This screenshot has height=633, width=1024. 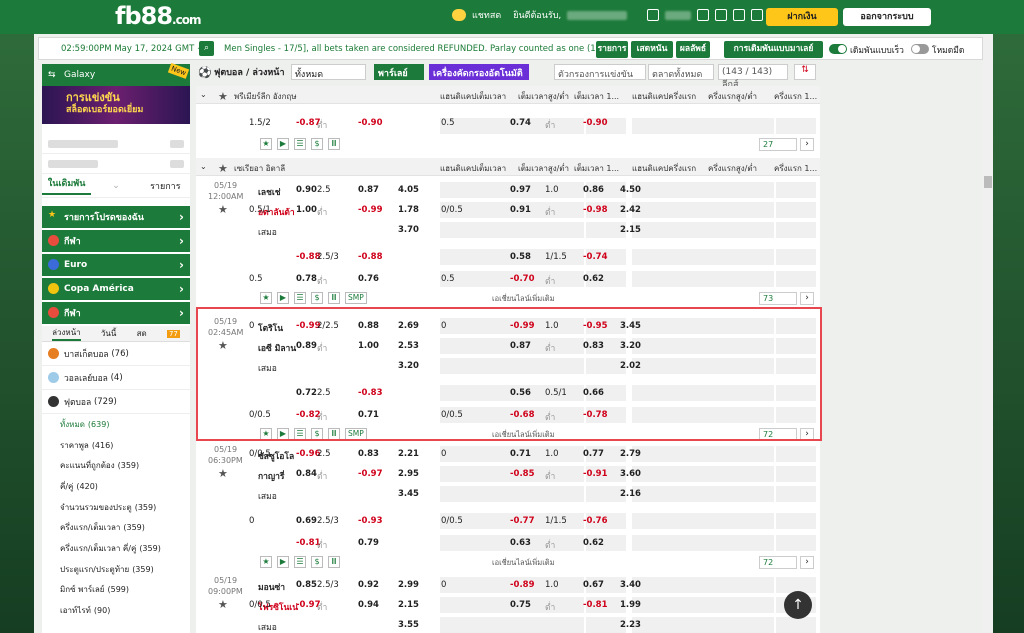 I want to click on results-button: ผลลัพธ์, so click(x=693, y=49).